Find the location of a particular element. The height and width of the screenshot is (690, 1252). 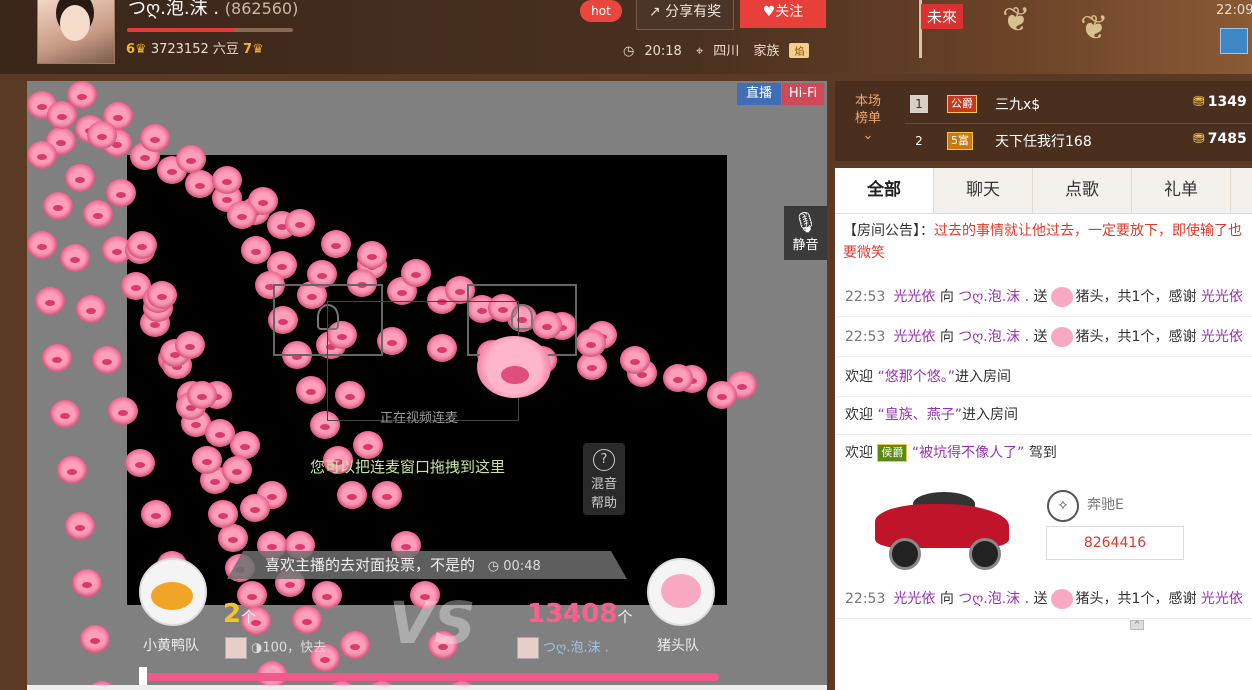

beans-count: 3723152 六豆 is located at coordinates (194, 49).